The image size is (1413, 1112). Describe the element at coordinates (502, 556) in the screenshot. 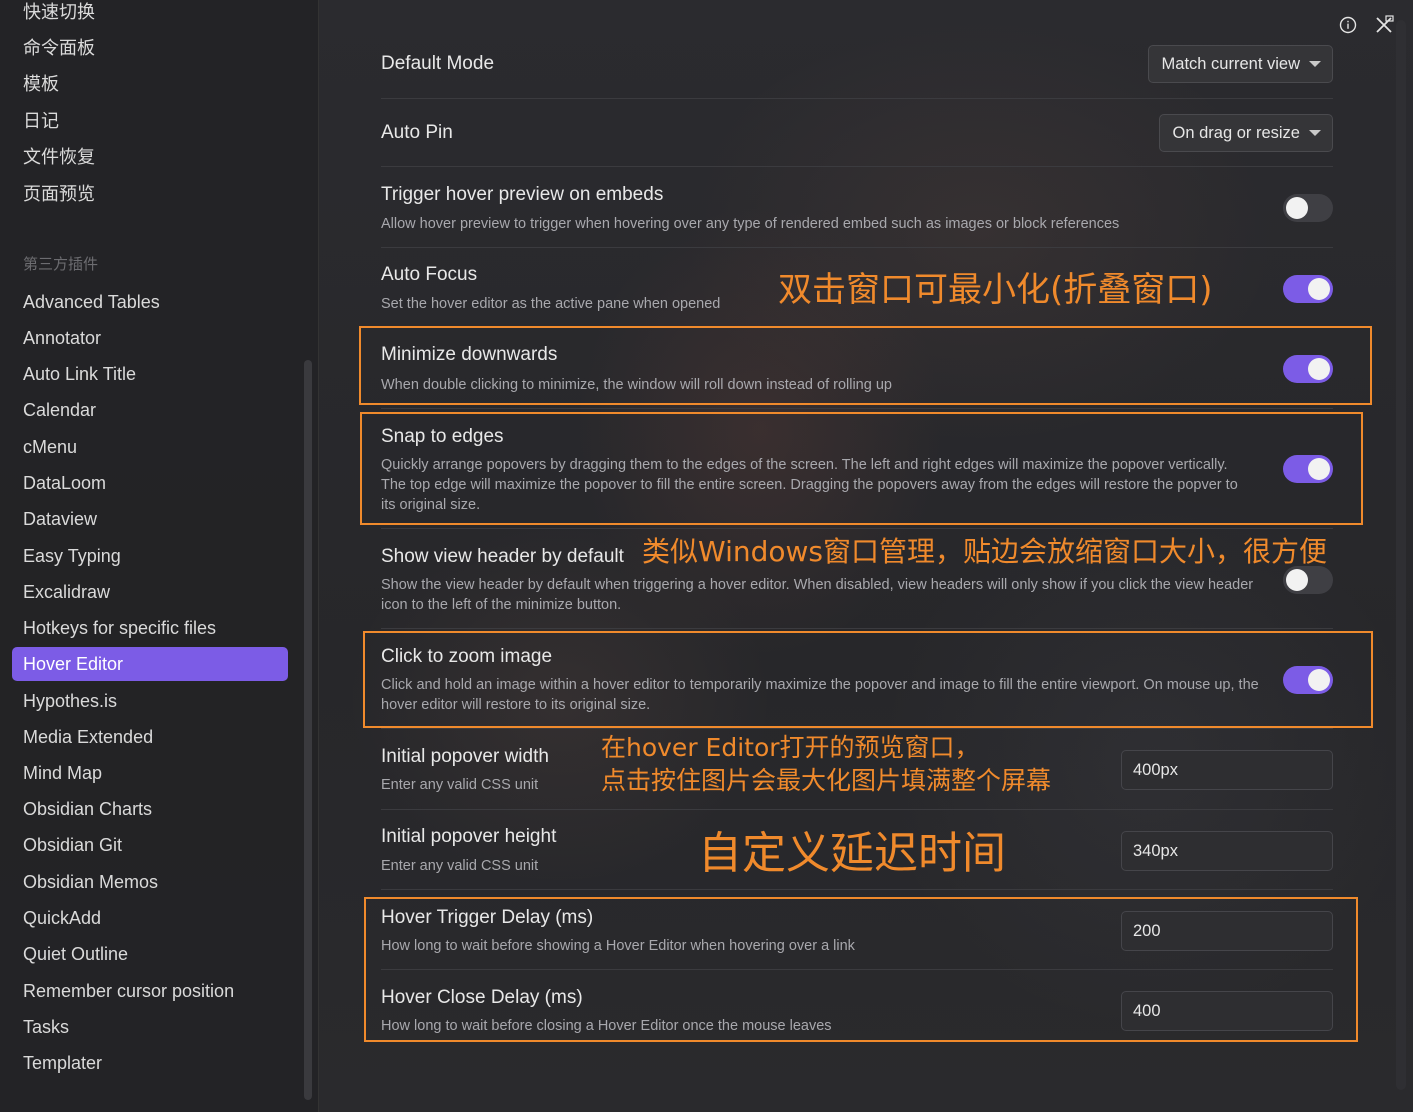

I see `setting-title: Show view header by default` at that location.